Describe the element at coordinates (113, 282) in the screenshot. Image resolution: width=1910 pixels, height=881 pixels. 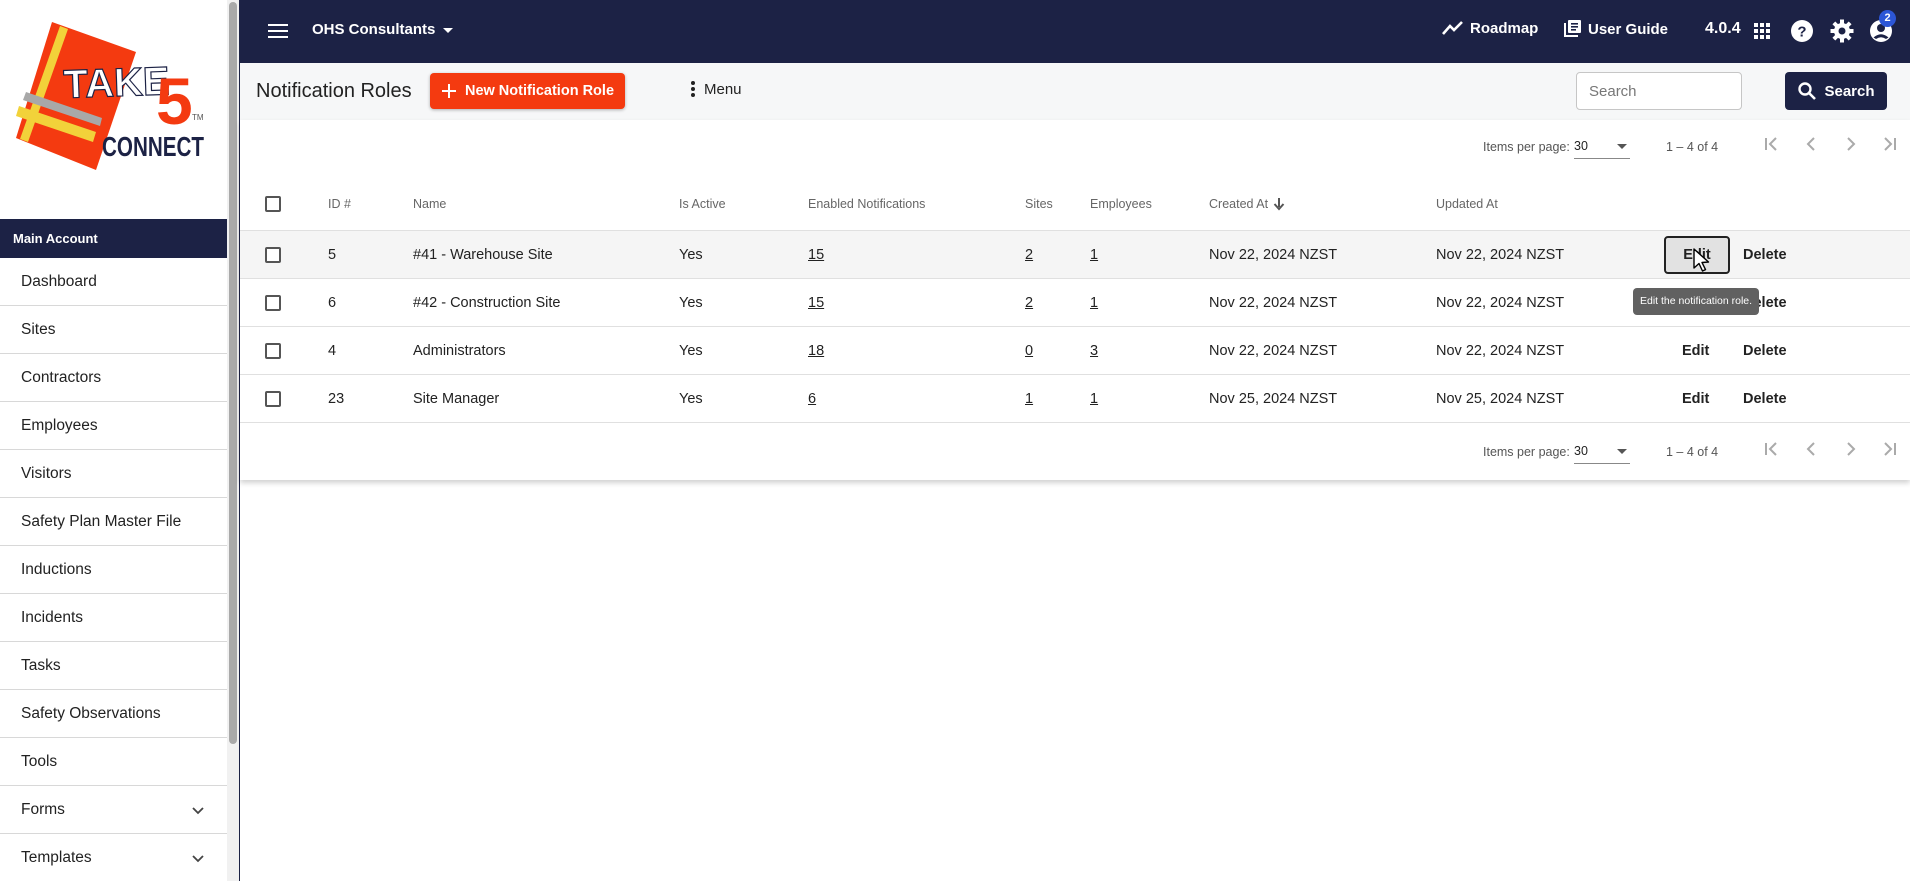
I see `sidebar-item-dashboard: Dashboard` at that location.